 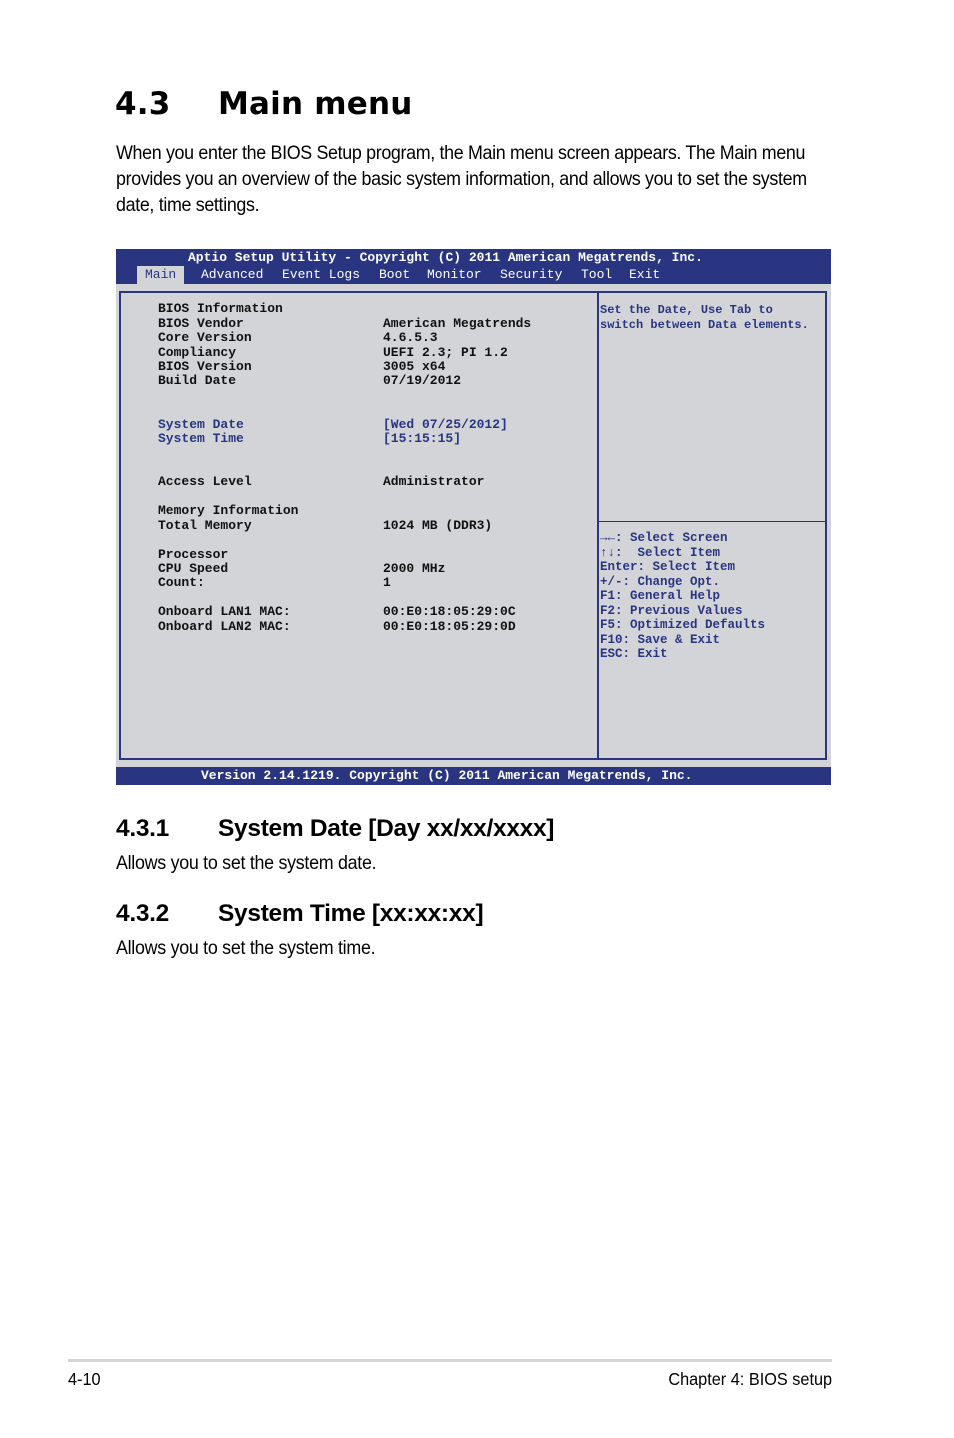 I want to click on footer-rule, so click(x=450, y=1360).